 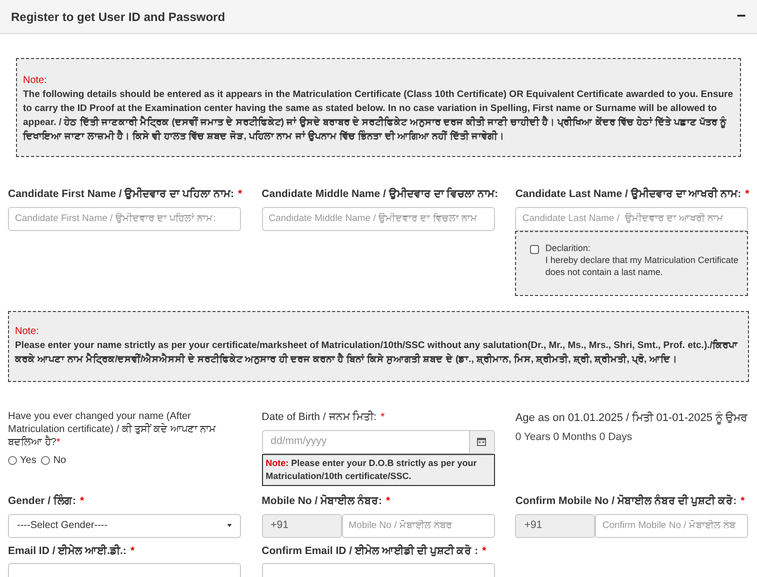 I want to click on field-label: Candidate Middle Name / ਉਮੀਦਵਾਰ ਦਾ ਵਿਚਲਾ ਨਾਮ:, so click(x=380, y=194).